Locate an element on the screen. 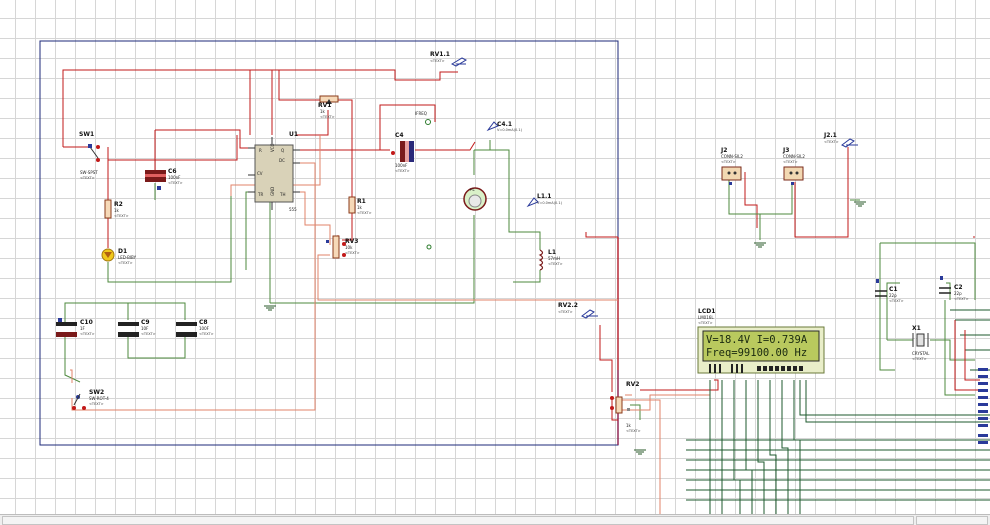 Image resolution: width=990 pixels, height=525 pixels. r1-ref: R1 is located at coordinates (361, 201).